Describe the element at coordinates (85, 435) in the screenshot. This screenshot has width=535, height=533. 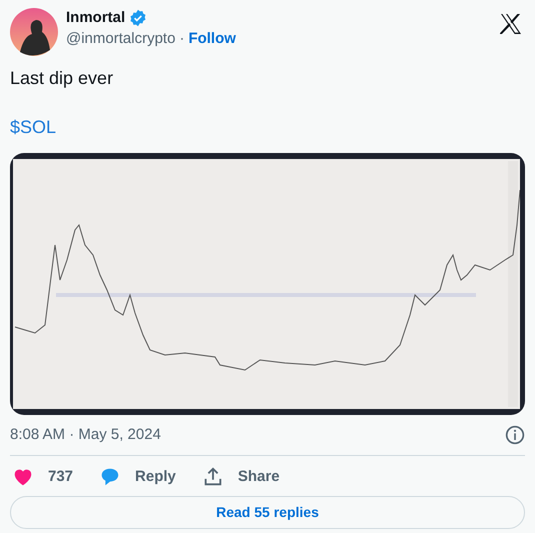
I see `timestamp: 8:08 AM · May 5, 2024` at that location.